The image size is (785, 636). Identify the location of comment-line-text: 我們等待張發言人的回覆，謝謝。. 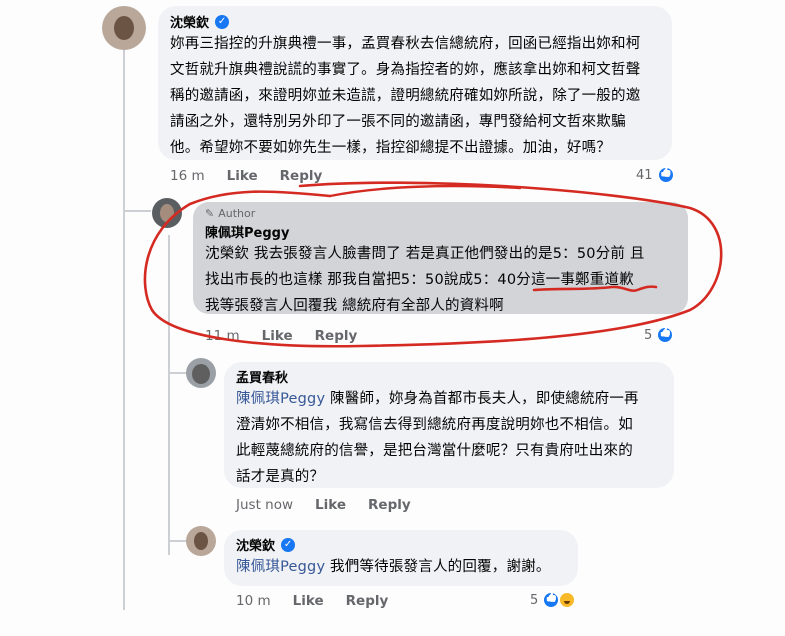
(438, 567).